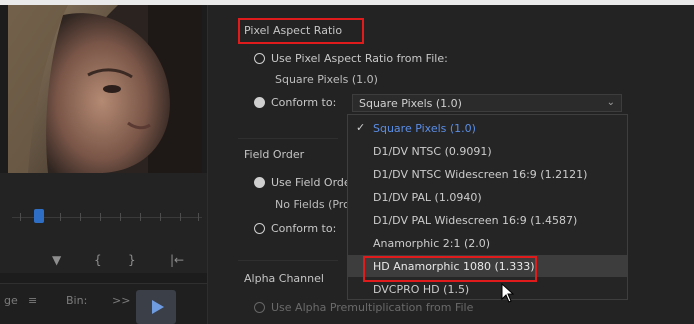  I want to click on go-to-in-icon: |←, so click(177, 260).